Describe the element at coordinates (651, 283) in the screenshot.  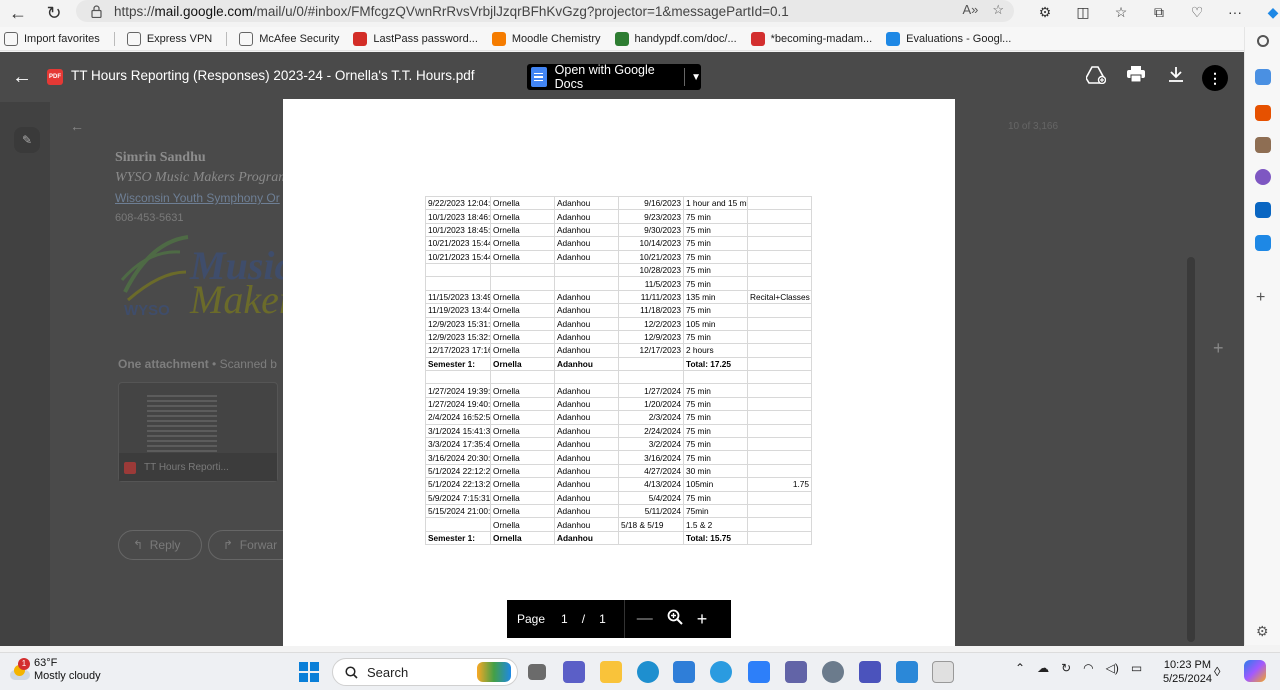
I see `table-cell: 11/5/2023` at that location.